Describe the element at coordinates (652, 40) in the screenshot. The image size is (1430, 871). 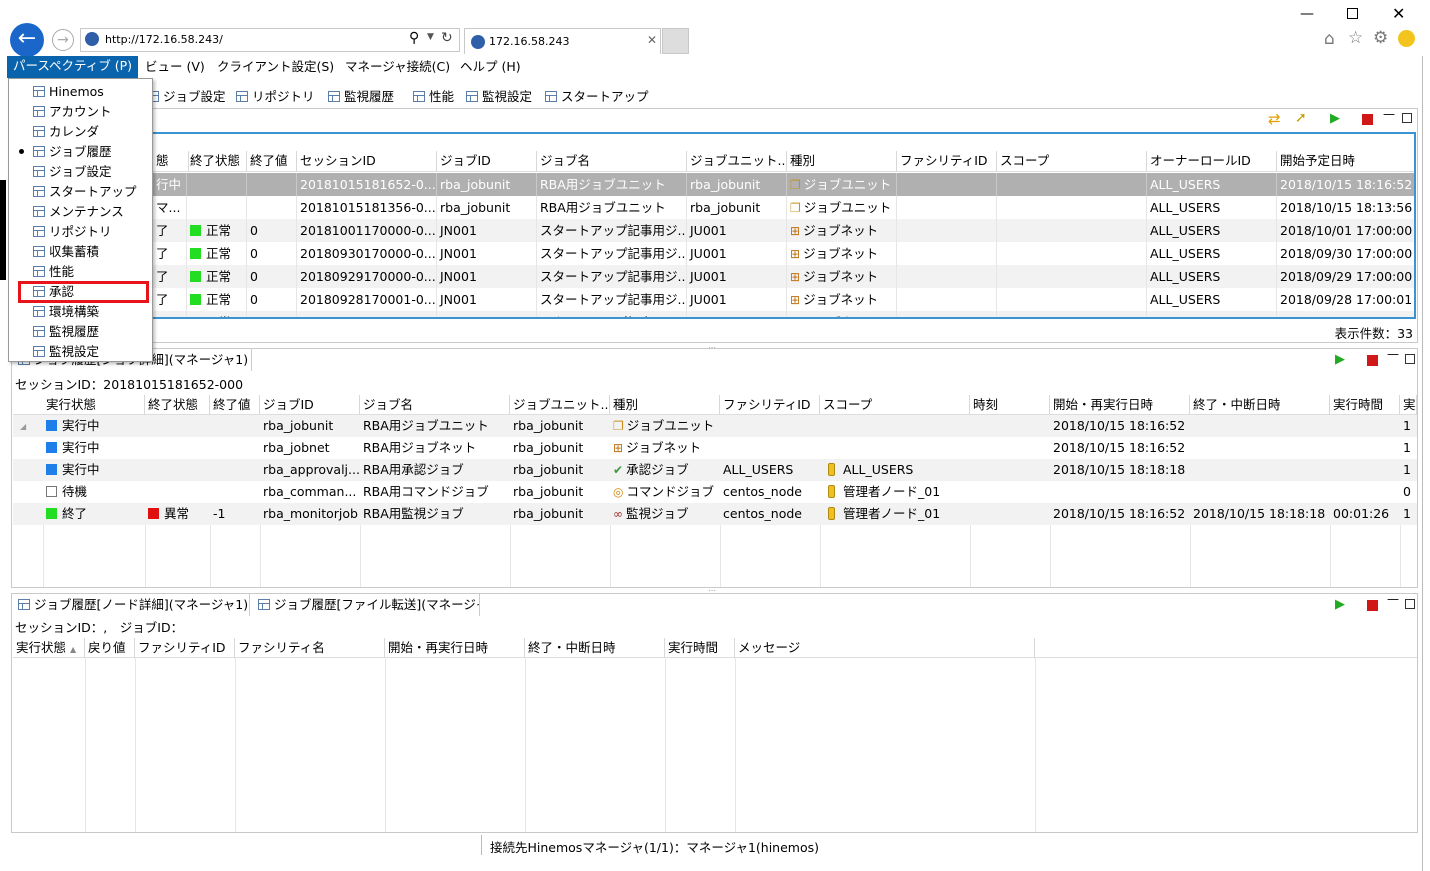
I see `close-tab-icon: ✕` at that location.